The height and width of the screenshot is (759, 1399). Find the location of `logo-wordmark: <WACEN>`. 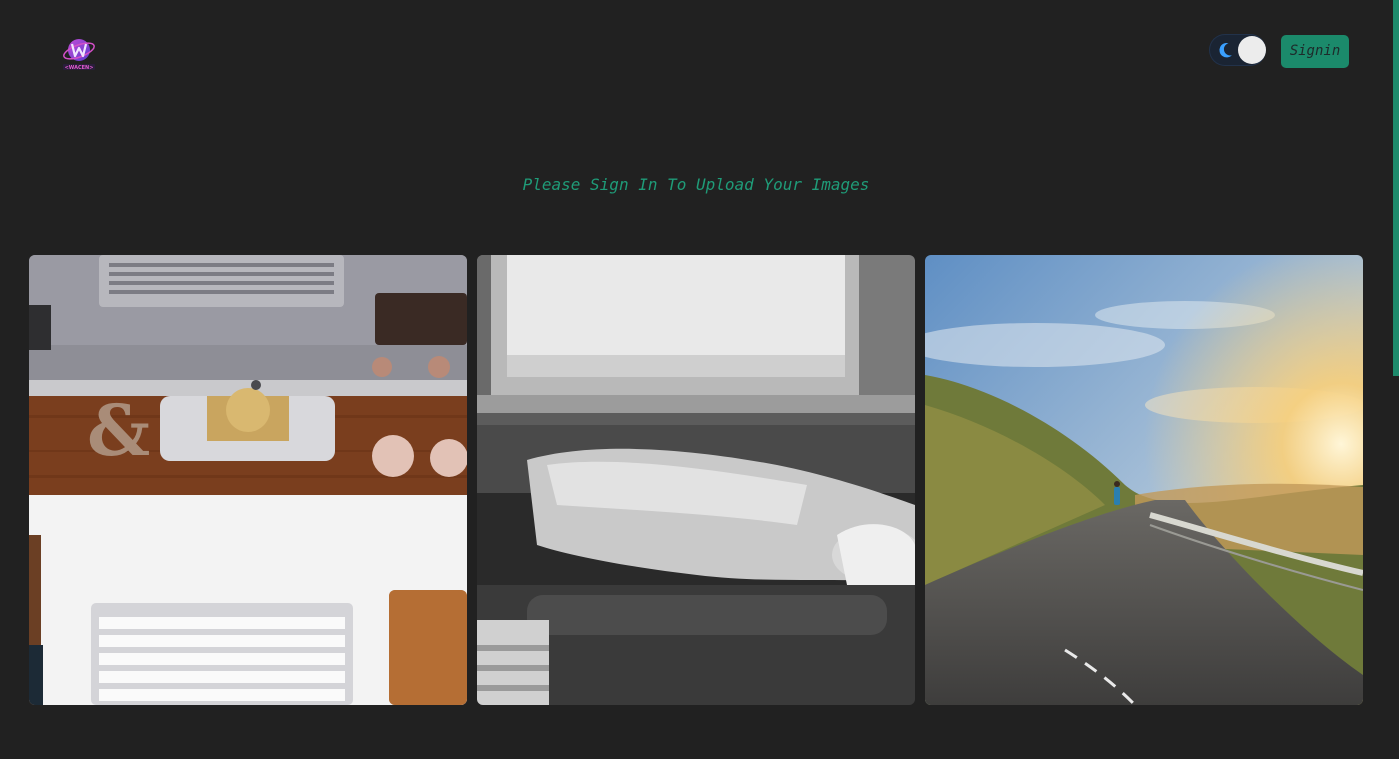

logo-wordmark: <WACEN> is located at coordinates (79, 68).